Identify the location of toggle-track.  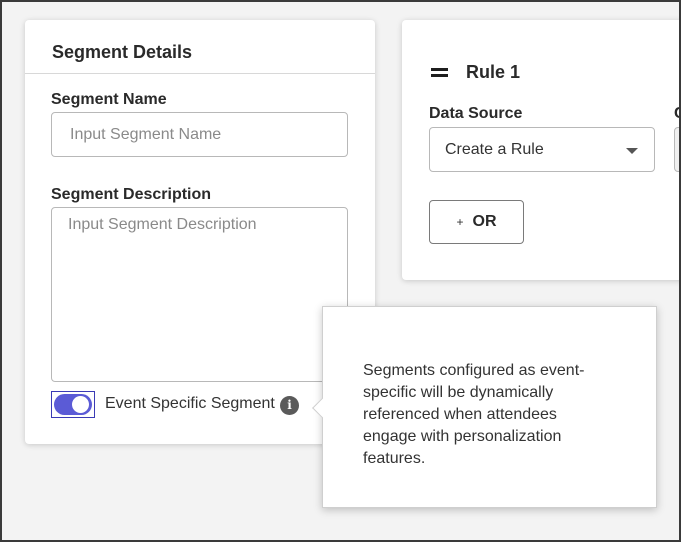
(73, 404).